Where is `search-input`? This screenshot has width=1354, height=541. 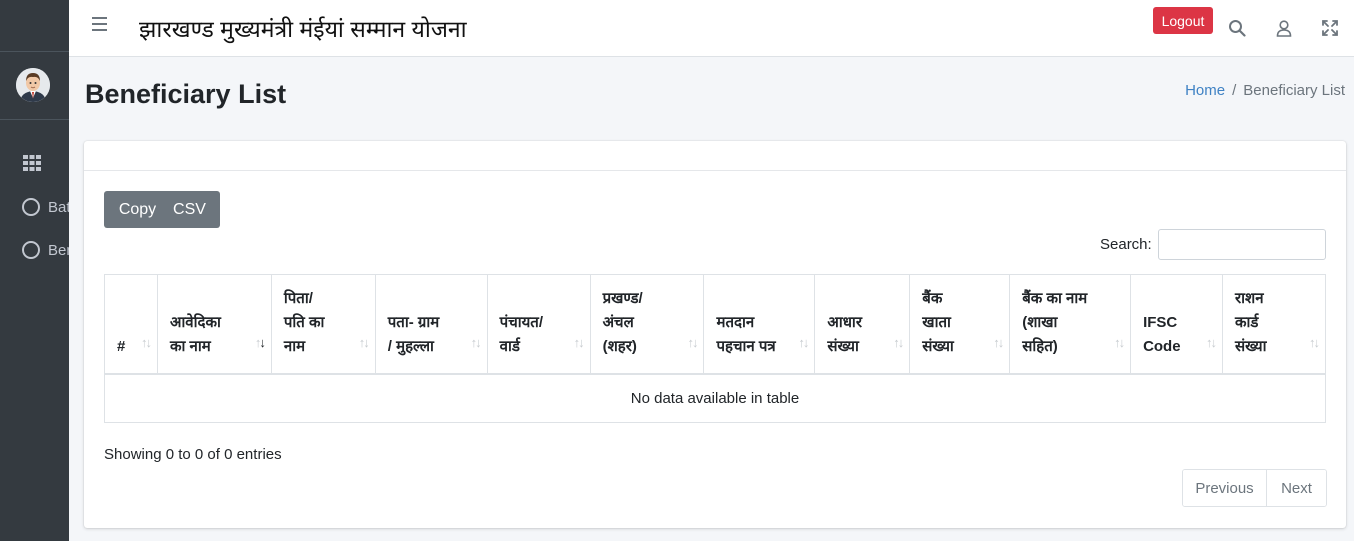
search-input is located at coordinates (1242, 244).